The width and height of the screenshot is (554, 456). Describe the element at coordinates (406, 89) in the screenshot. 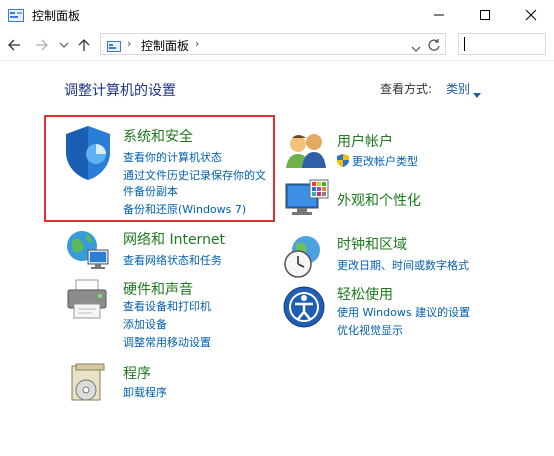

I see `view-by-label: 查看方式:` at that location.